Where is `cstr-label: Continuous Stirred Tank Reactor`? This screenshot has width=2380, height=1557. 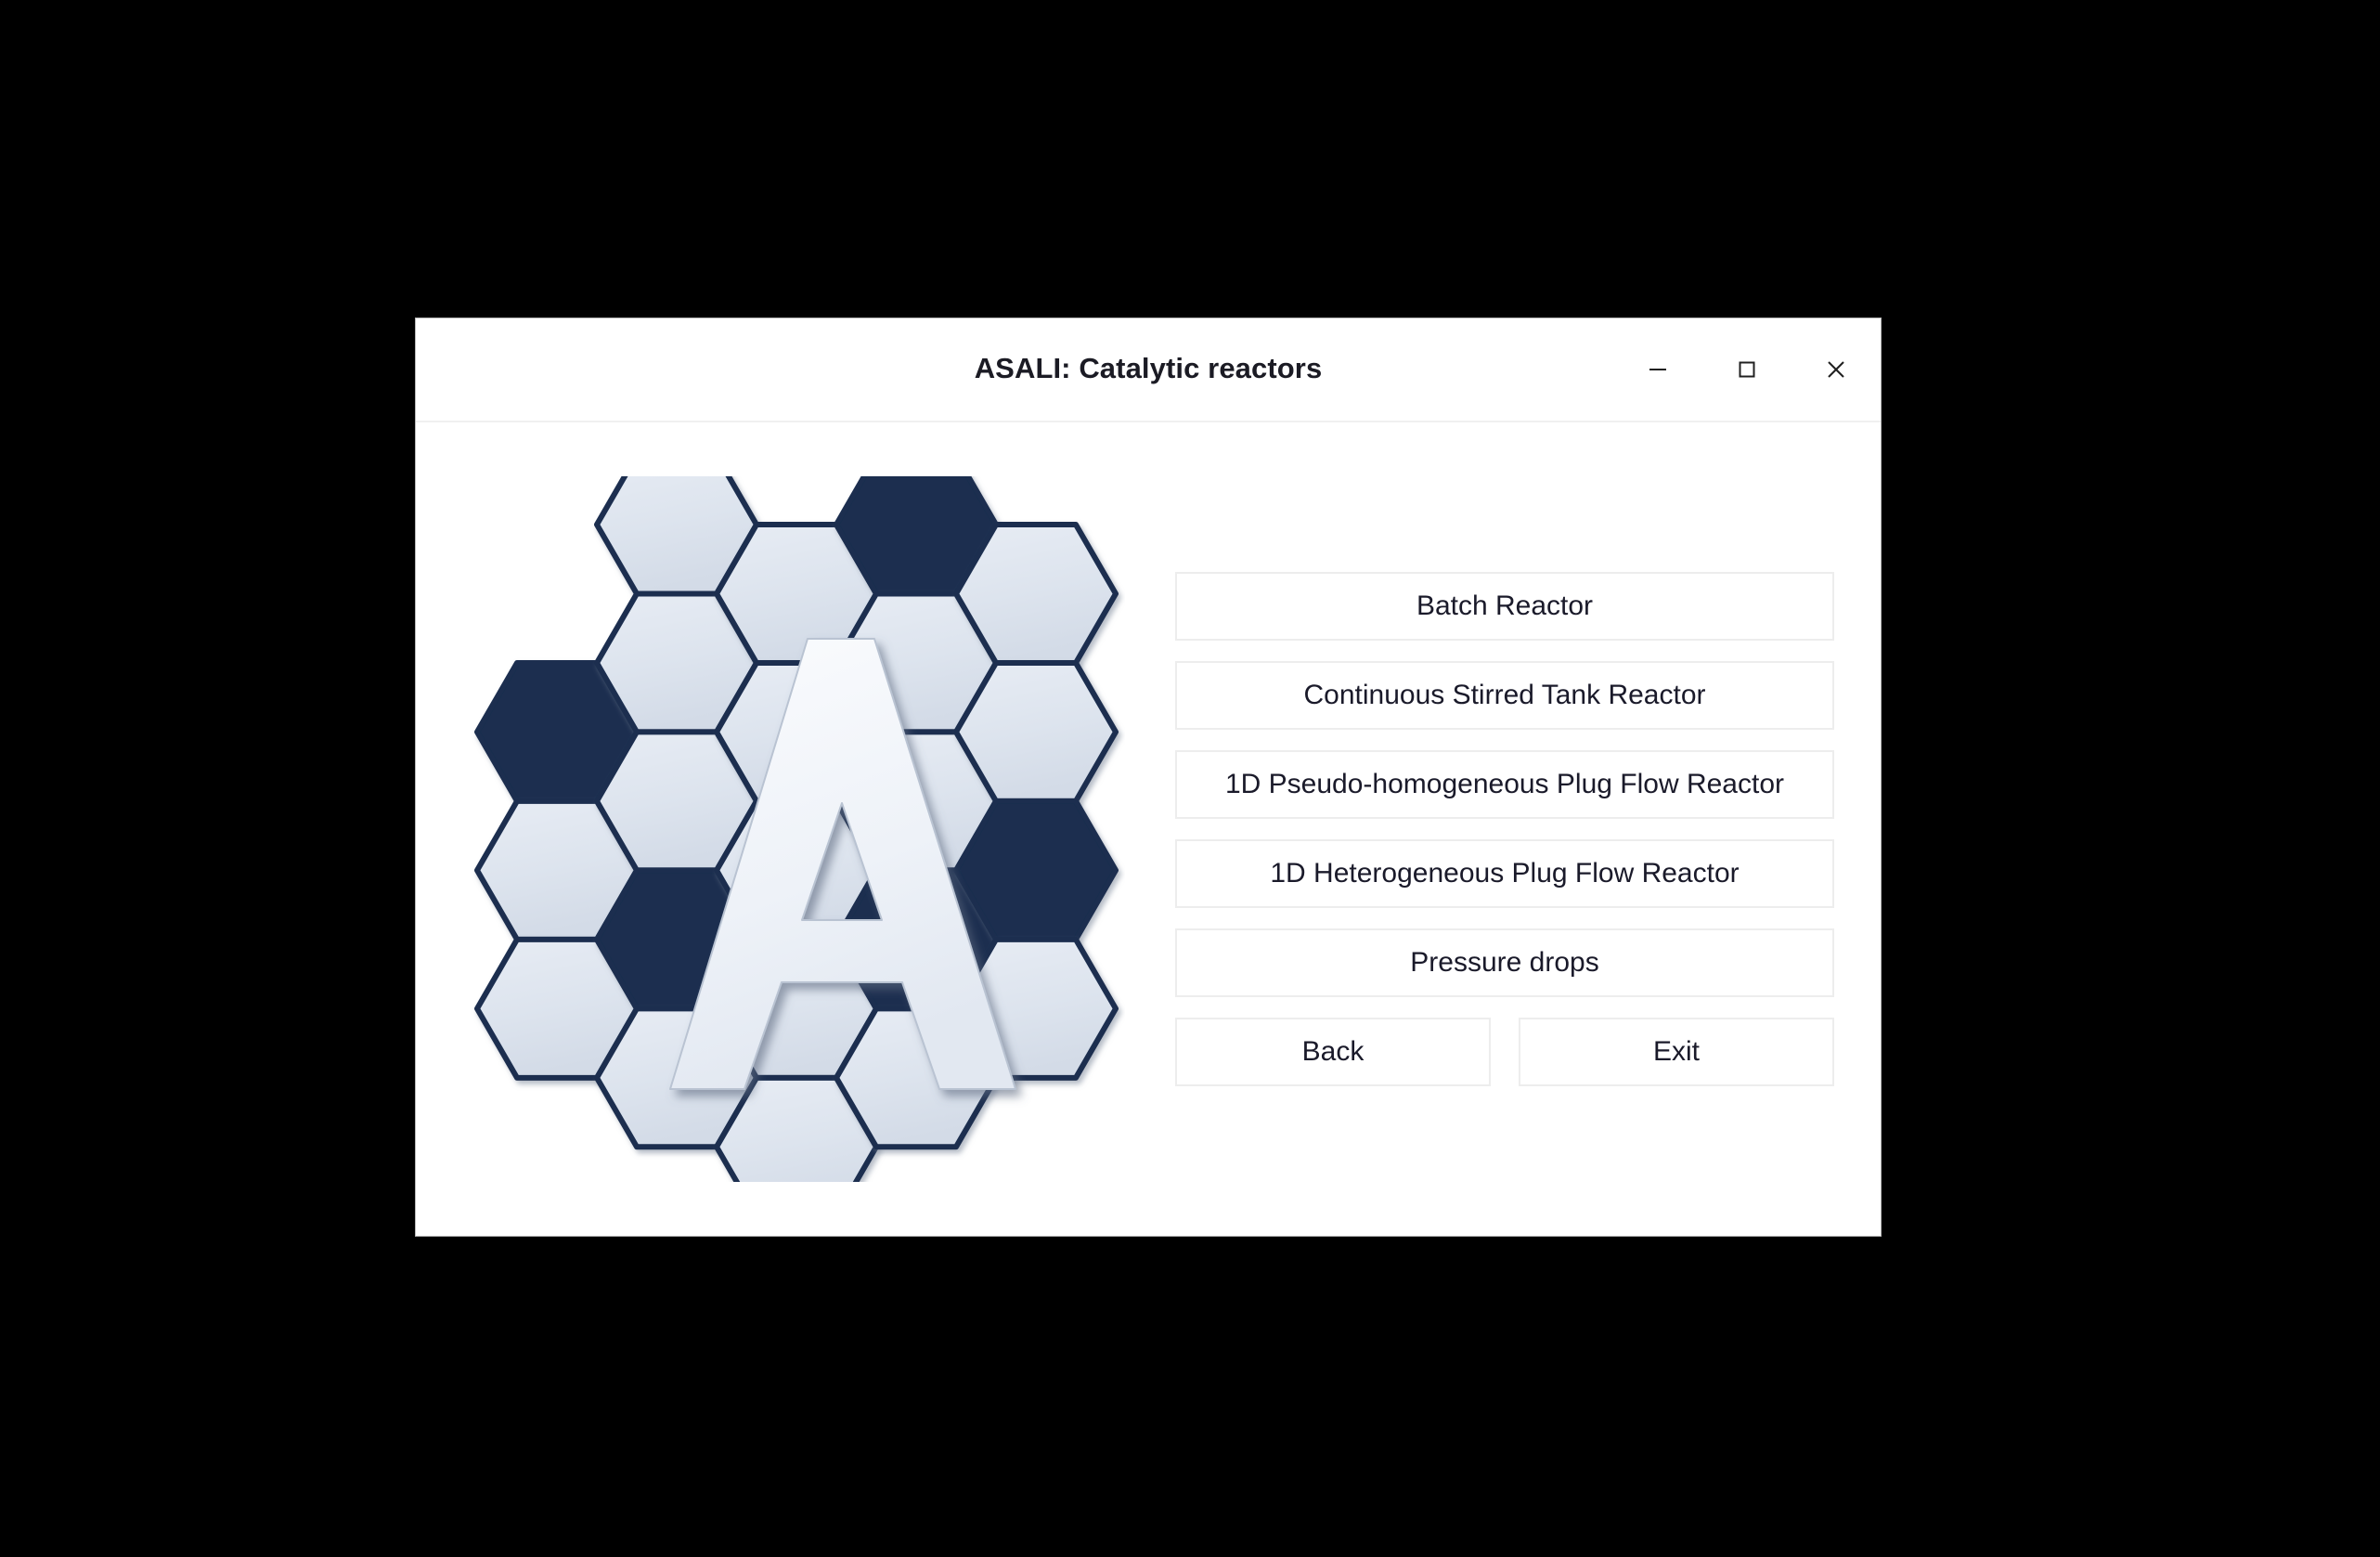
cstr-label: Continuous Stirred Tank Reactor is located at coordinates (1504, 695).